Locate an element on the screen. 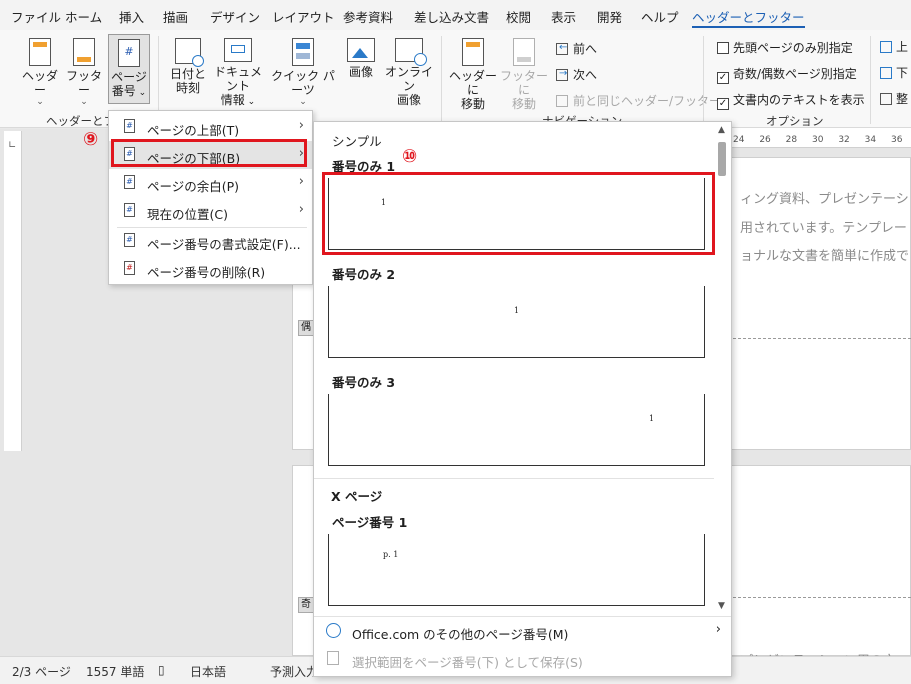 Image resolution: width=911 pixels, height=684 pixels. tab-insert: 挿入 is located at coordinates (131, 16).